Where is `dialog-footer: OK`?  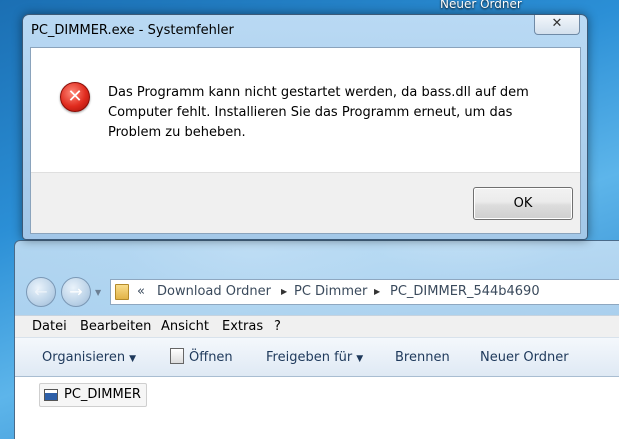
dialog-footer: OK is located at coordinates (305, 202).